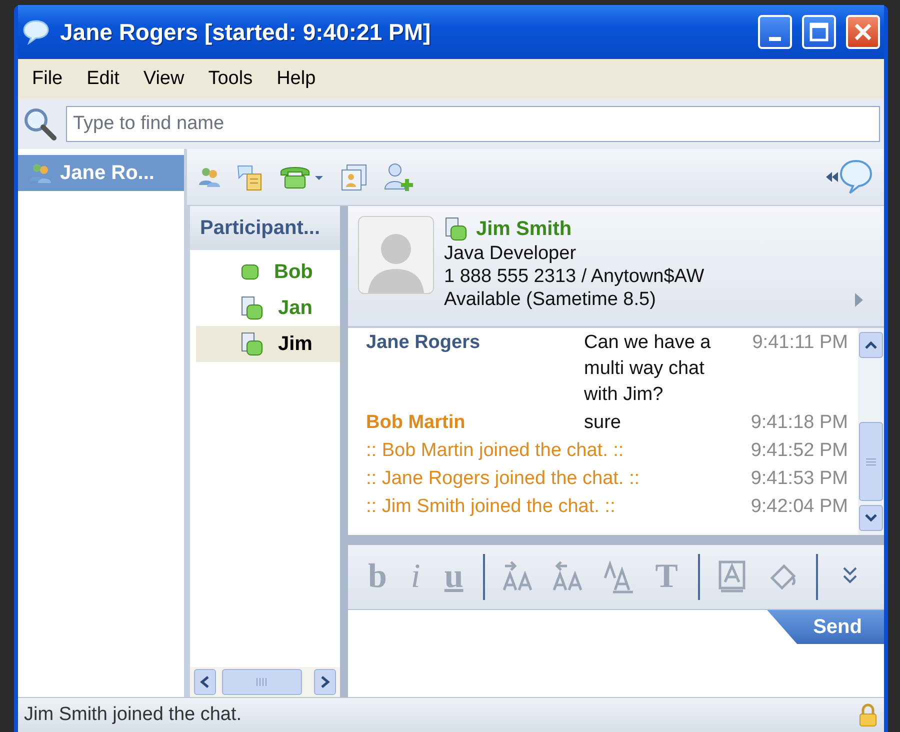 The image size is (900, 732). What do you see at coordinates (799, 507) in the screenshot?
I see `message-time: 9:42:04 PM` at bounding box center [799, 507].